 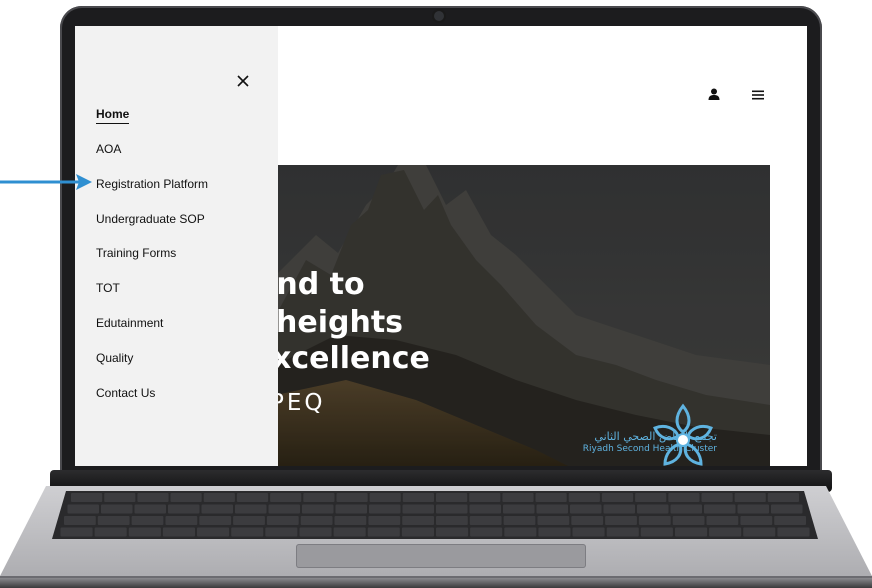 What do you see at coordinates (353, 358) in the screenshot?
I see `hero-heading-line-3: xcellence` at bounding box center [353, 358].